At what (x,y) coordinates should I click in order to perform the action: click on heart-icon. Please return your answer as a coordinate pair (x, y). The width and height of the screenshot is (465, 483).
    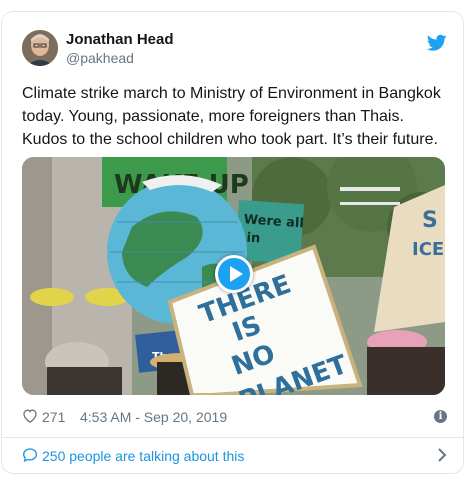
    Looking at the image, I should click on (30, 415).